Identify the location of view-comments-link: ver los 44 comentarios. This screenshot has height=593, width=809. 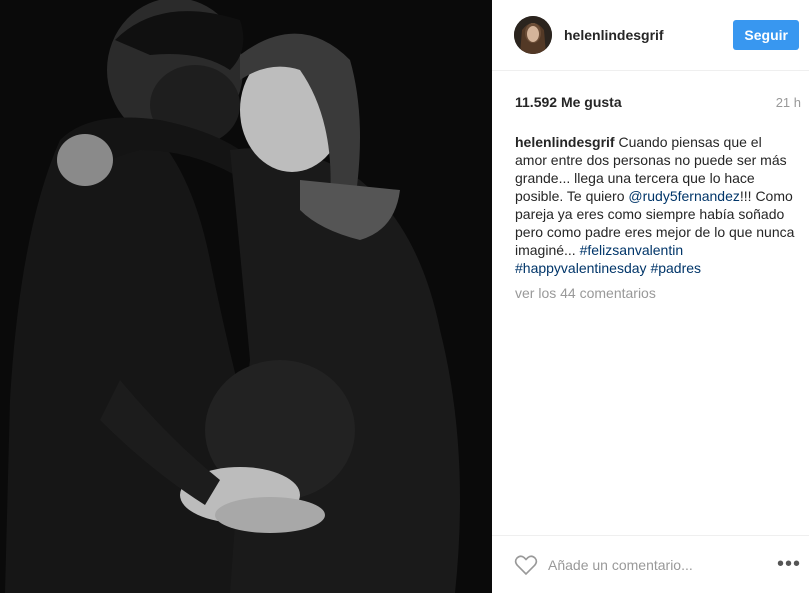
(650, 289).